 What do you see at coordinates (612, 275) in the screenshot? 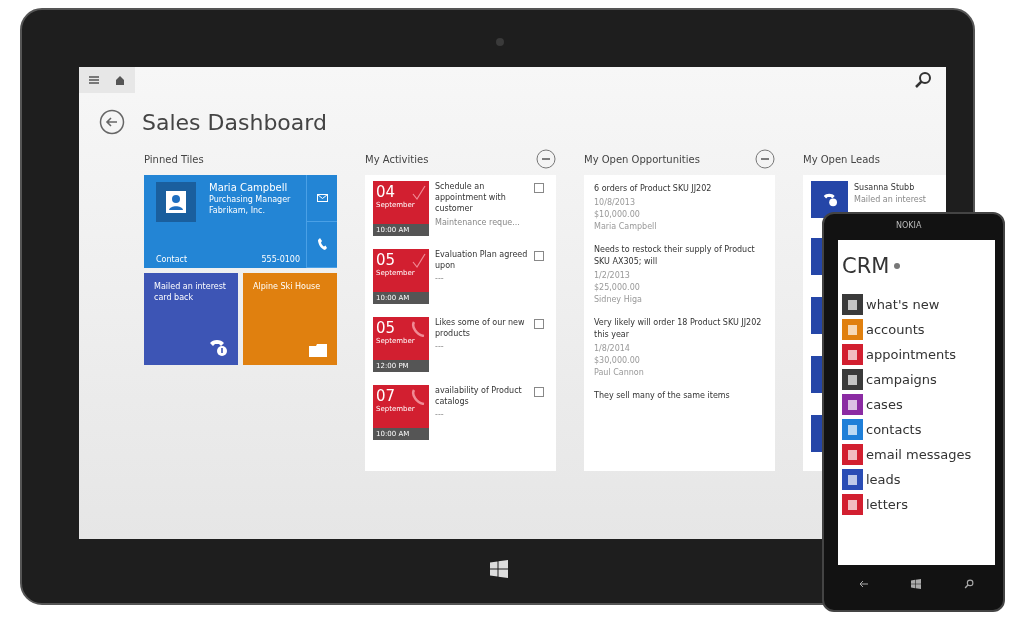
I see `opportunity-date: 1/2/2013` at bounding box center [612, 275].